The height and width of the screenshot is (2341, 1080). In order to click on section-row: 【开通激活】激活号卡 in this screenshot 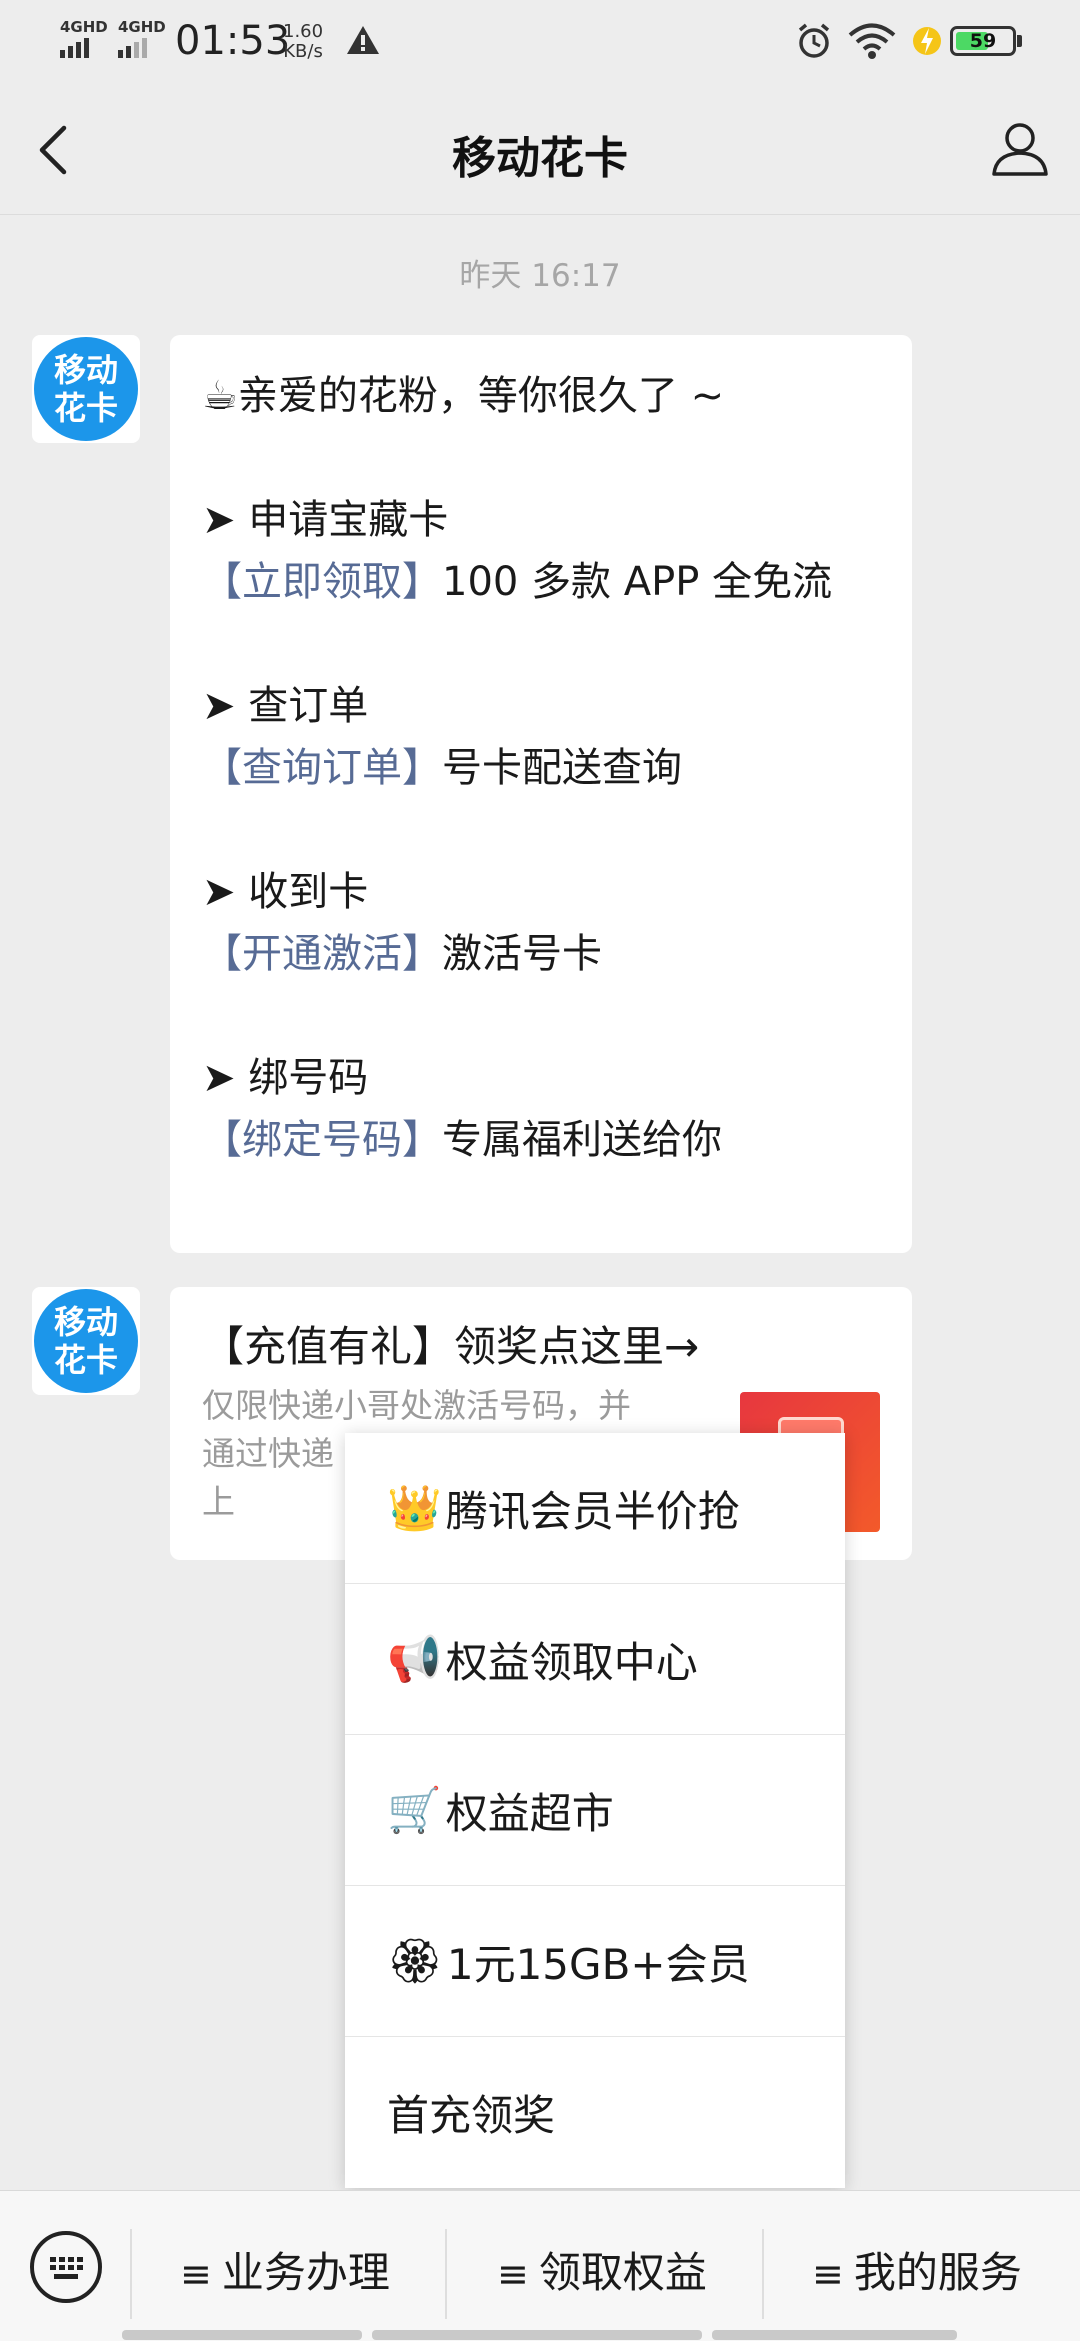, I will do `click(541, 954)`.